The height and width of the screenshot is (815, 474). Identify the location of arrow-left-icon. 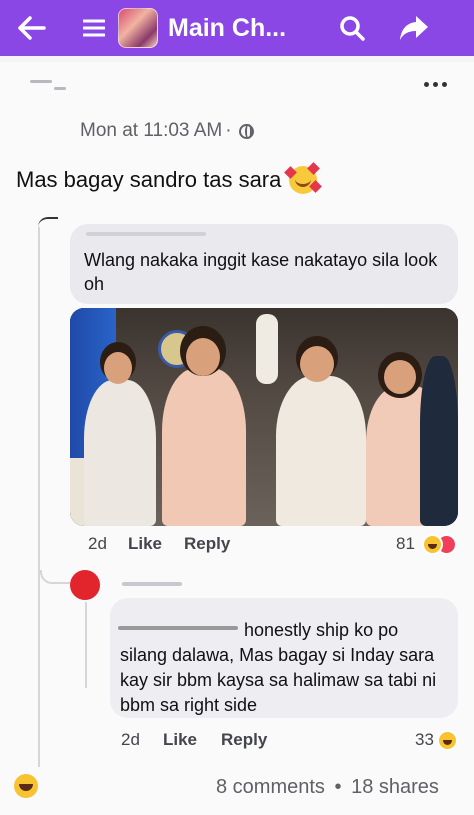
(32, 28).